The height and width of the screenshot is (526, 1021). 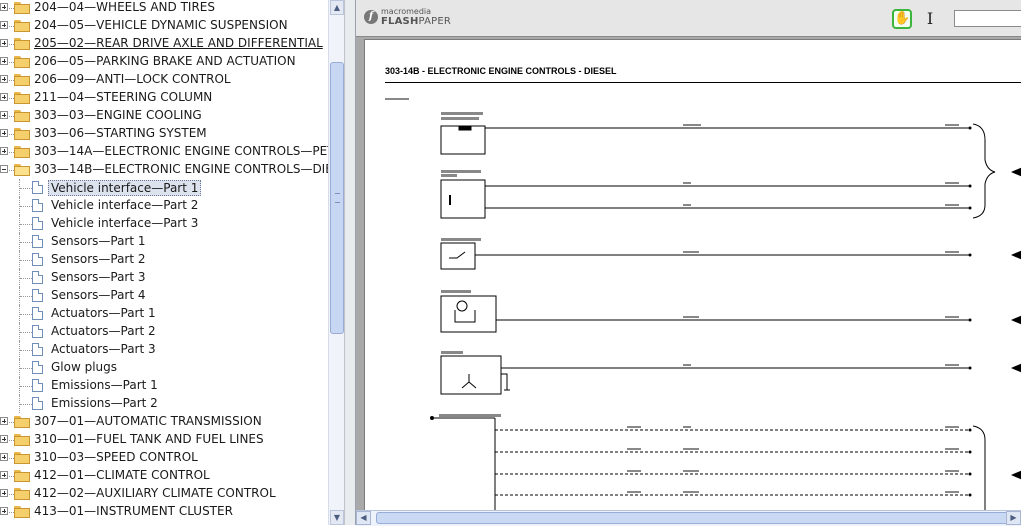 What do you see at coordinates (164, 296) in the screenshot?
I see `tree-document-item: Sensors—Part 4` at bounding box center [164, 296].